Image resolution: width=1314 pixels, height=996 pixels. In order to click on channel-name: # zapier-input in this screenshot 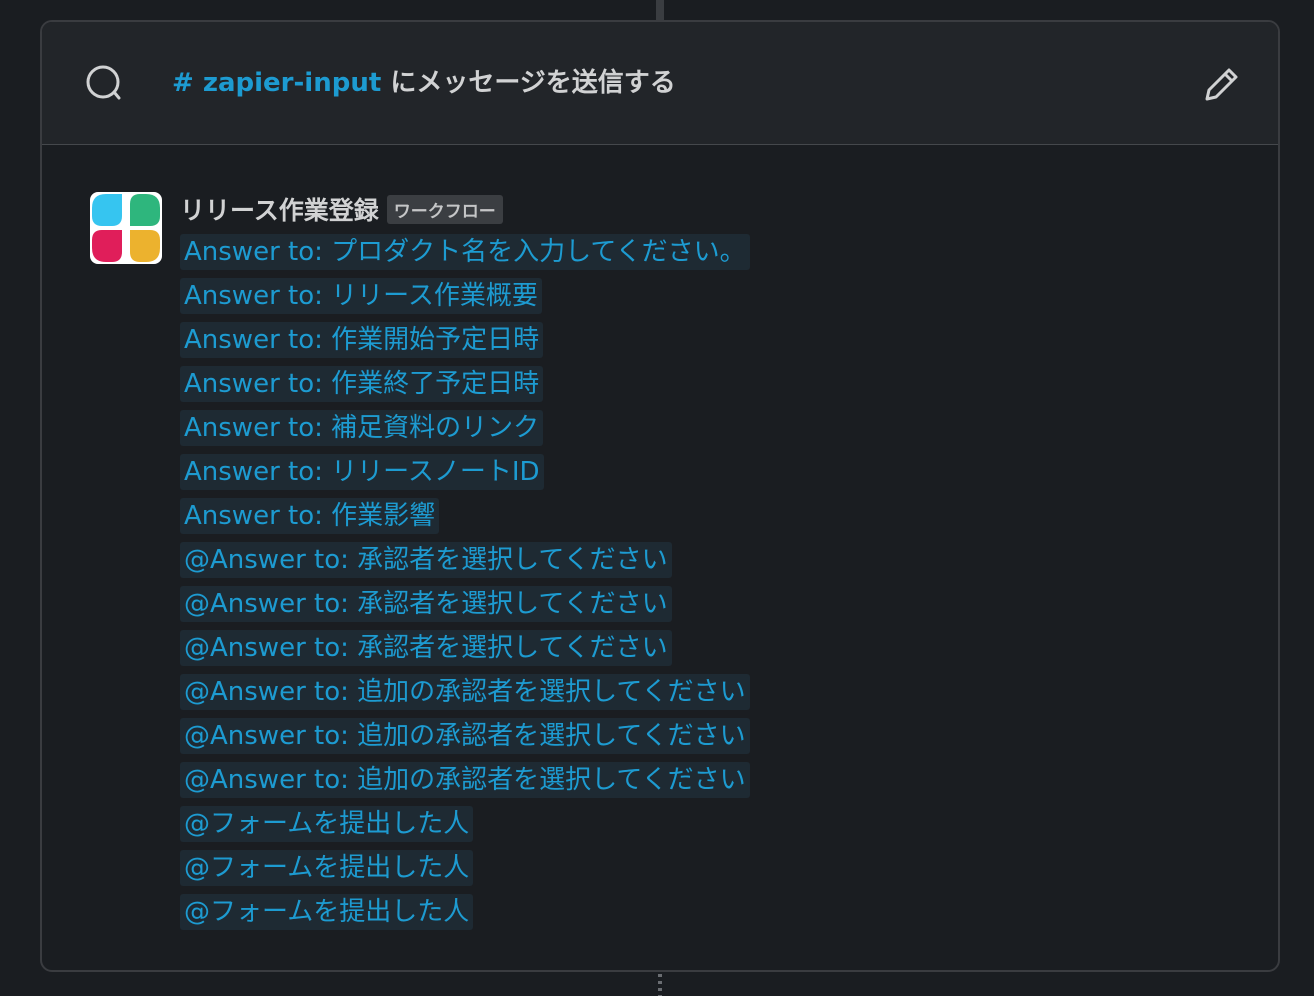, I will do `click(276, 83)`.